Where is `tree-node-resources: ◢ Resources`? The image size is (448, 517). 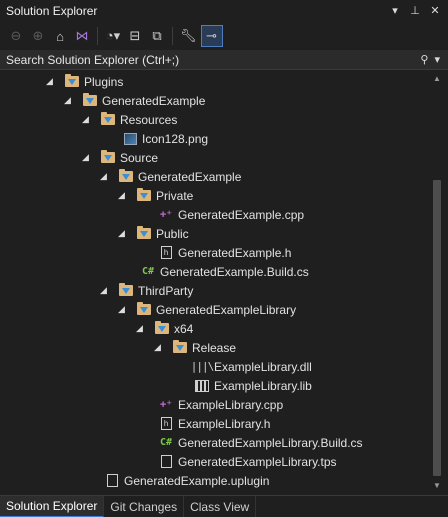 tree-node-resources: ◢ Resources is located at coordinates (129, 119).